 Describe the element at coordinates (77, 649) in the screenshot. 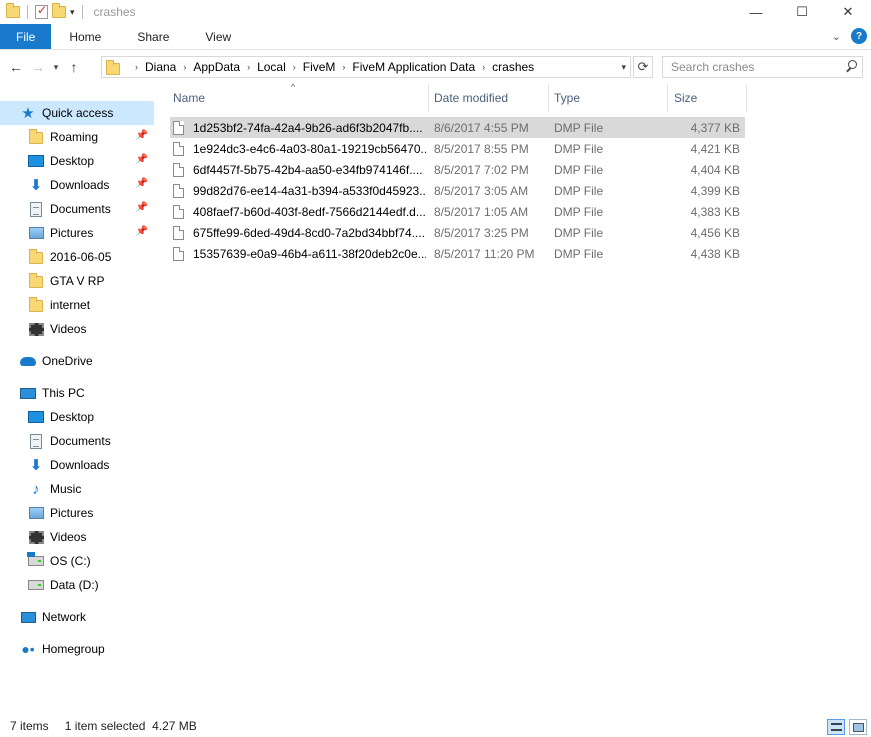

I see `sidebar-item-homegroup: ●• Homegroup` at that location.